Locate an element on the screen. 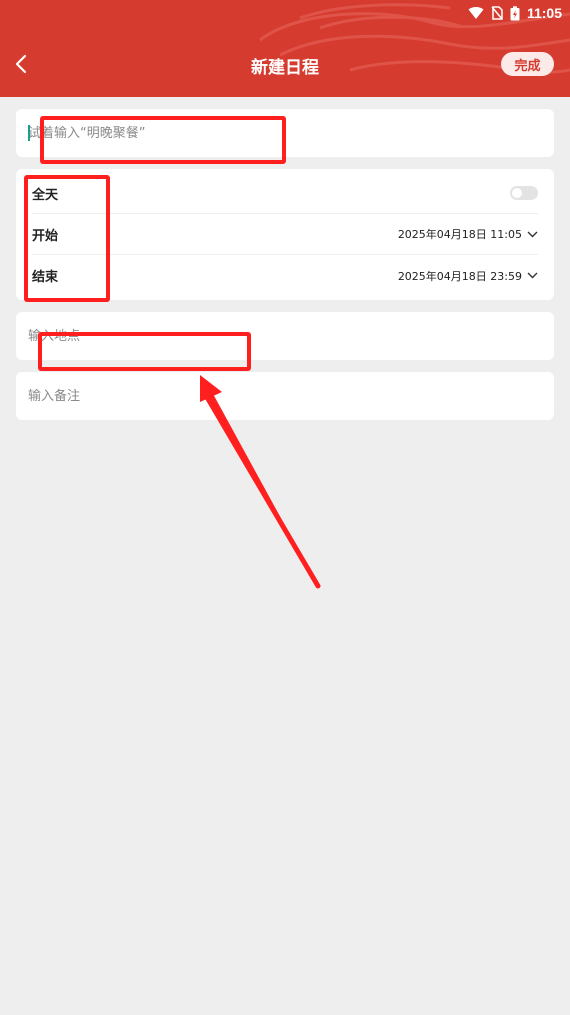  location-input is located at coordinates (283, 336).